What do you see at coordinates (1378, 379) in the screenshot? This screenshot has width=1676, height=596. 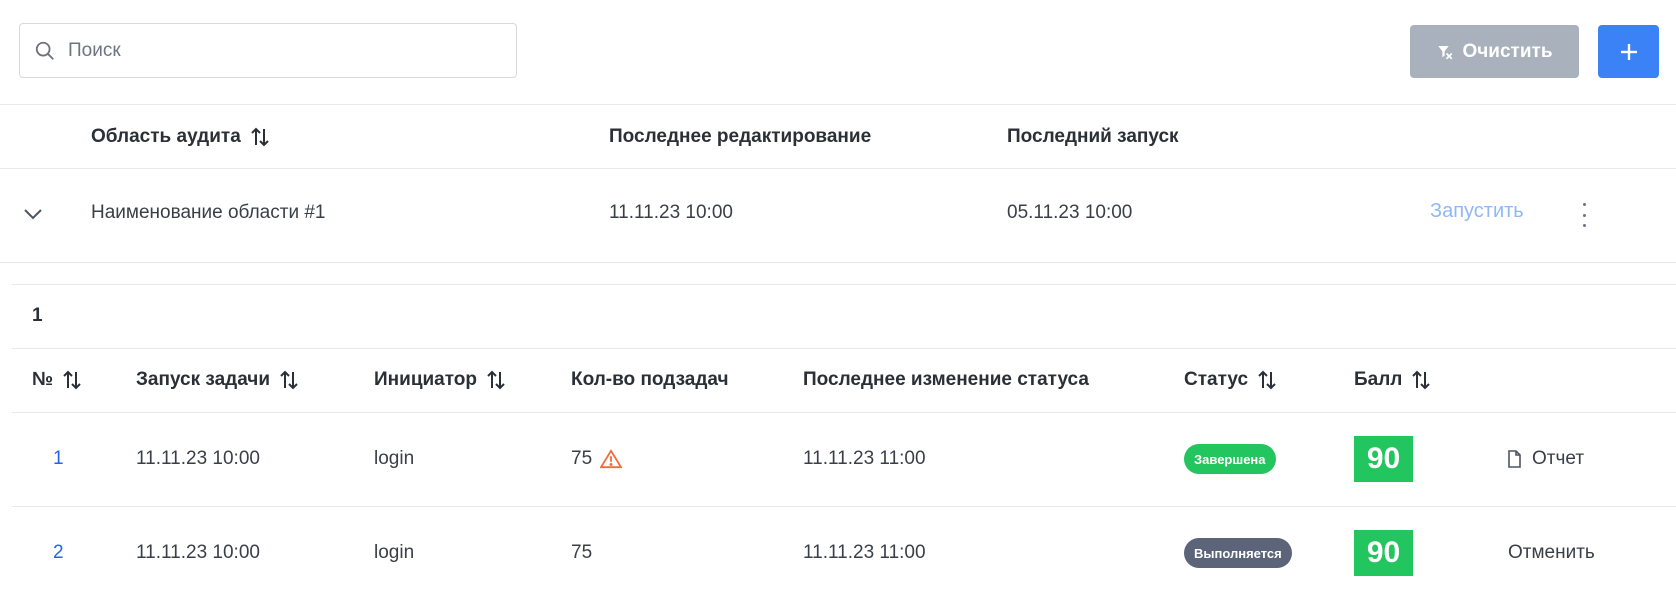 I see `header-score-label: Балл` at bounding box center [1378, 379].